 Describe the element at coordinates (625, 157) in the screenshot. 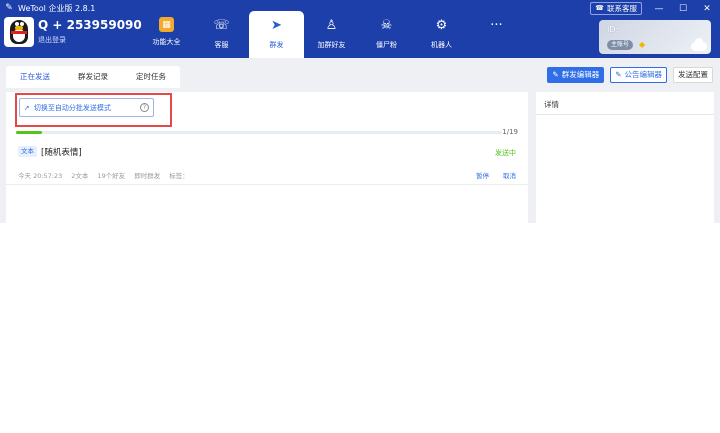

I see `detail-panel: 详情` at that location.